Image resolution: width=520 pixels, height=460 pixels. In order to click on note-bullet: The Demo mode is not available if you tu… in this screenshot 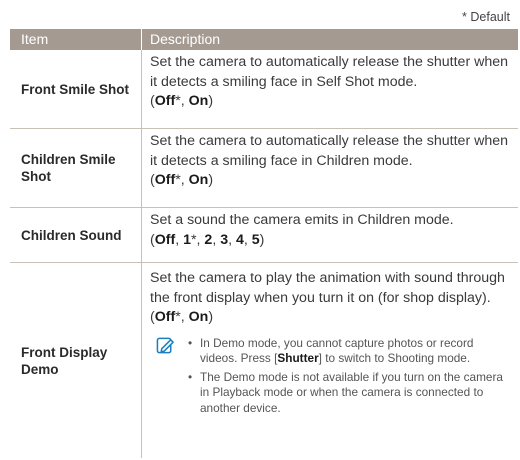, I will do `click(349, 393)`.